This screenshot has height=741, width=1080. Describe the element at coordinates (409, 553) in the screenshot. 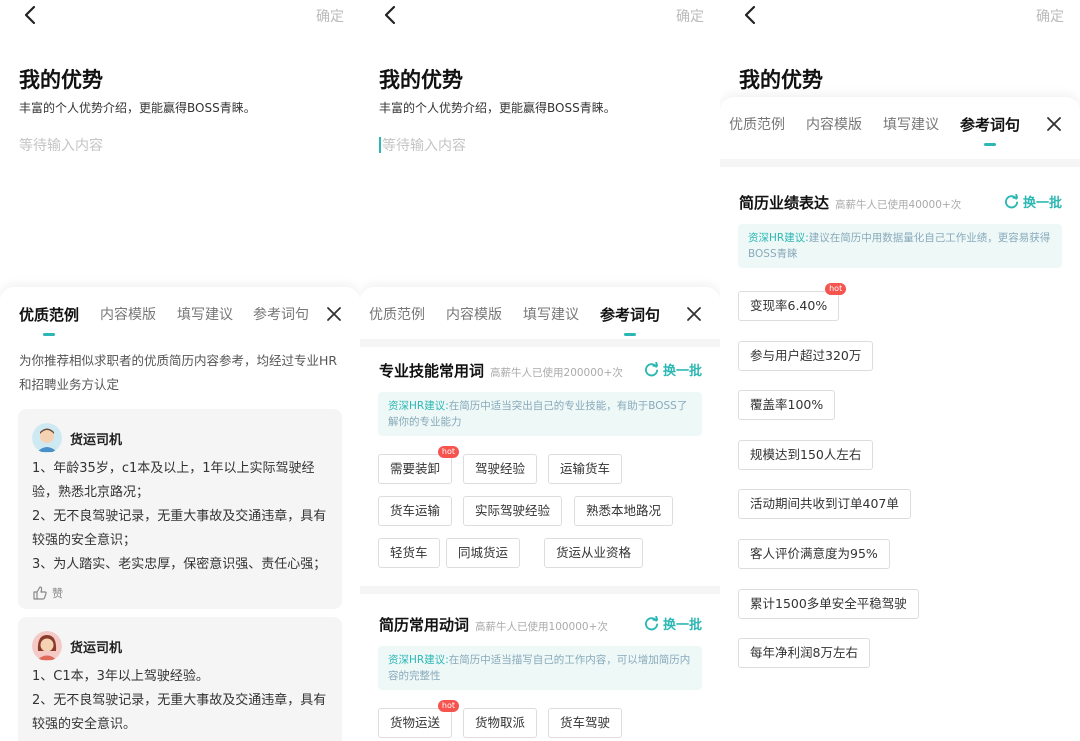

I see `phrase-chip: 轻货车` at that location.